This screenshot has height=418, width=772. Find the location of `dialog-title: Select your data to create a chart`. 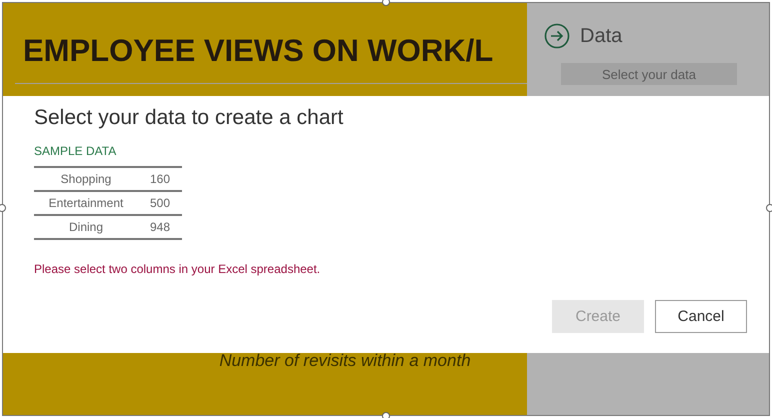

dialog-title: Select your data to create a chart is located at coordinates (189, 118).